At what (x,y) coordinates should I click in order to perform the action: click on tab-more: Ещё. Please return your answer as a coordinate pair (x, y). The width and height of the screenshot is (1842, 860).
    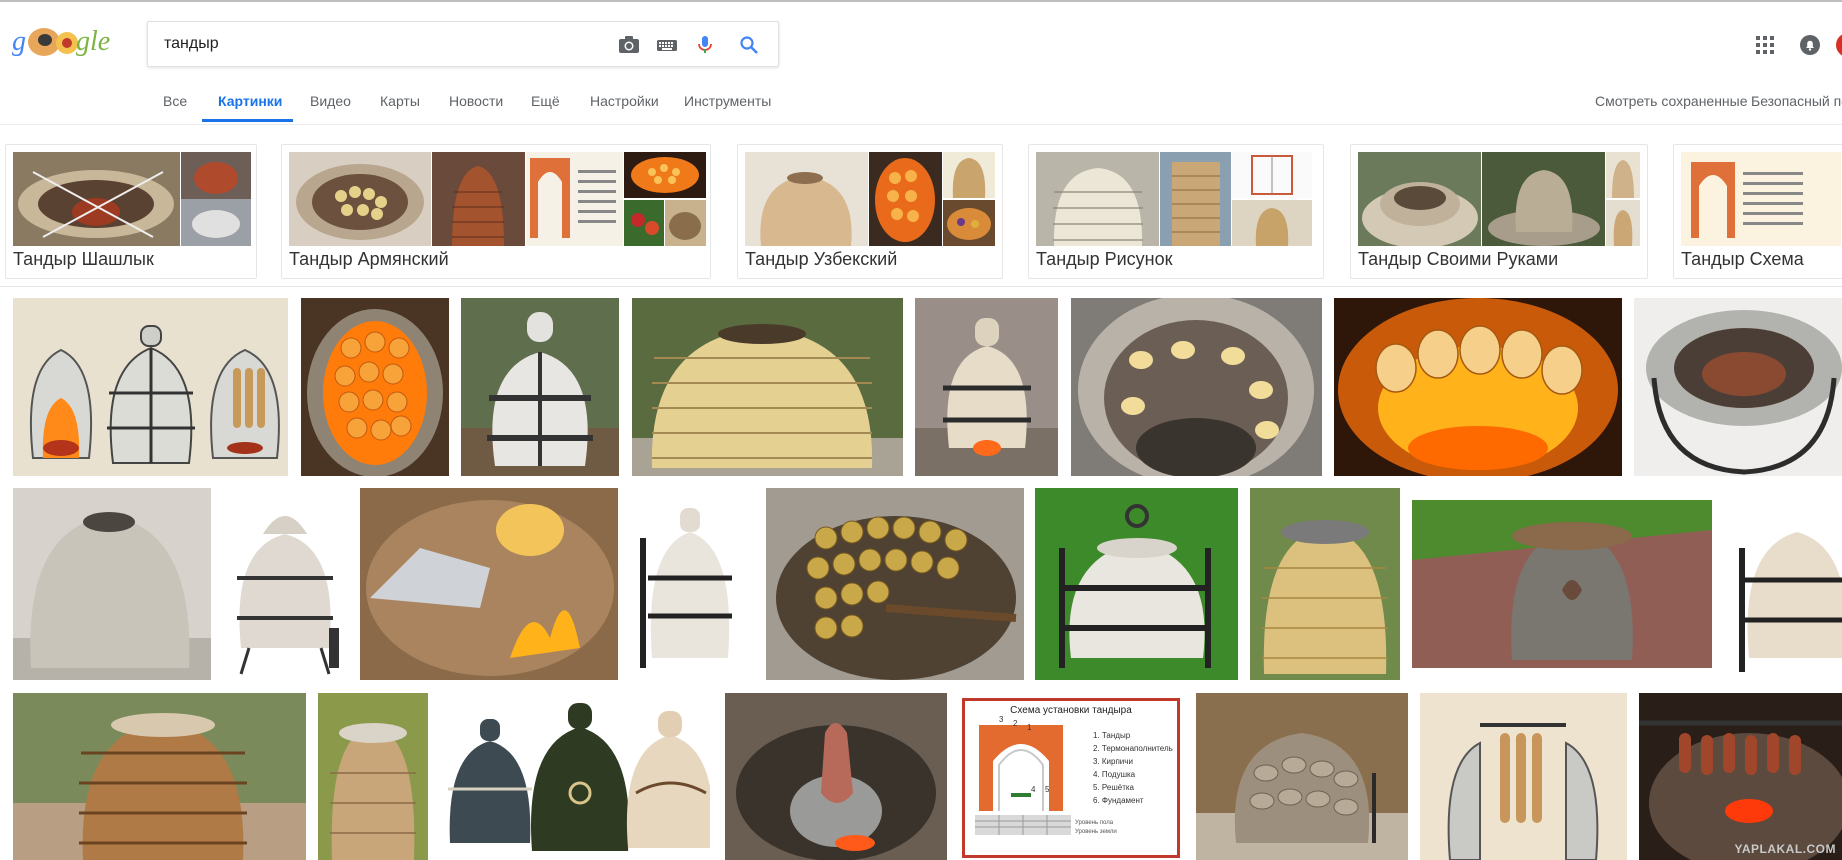
    Looking at the image, I should click on (545, 101).